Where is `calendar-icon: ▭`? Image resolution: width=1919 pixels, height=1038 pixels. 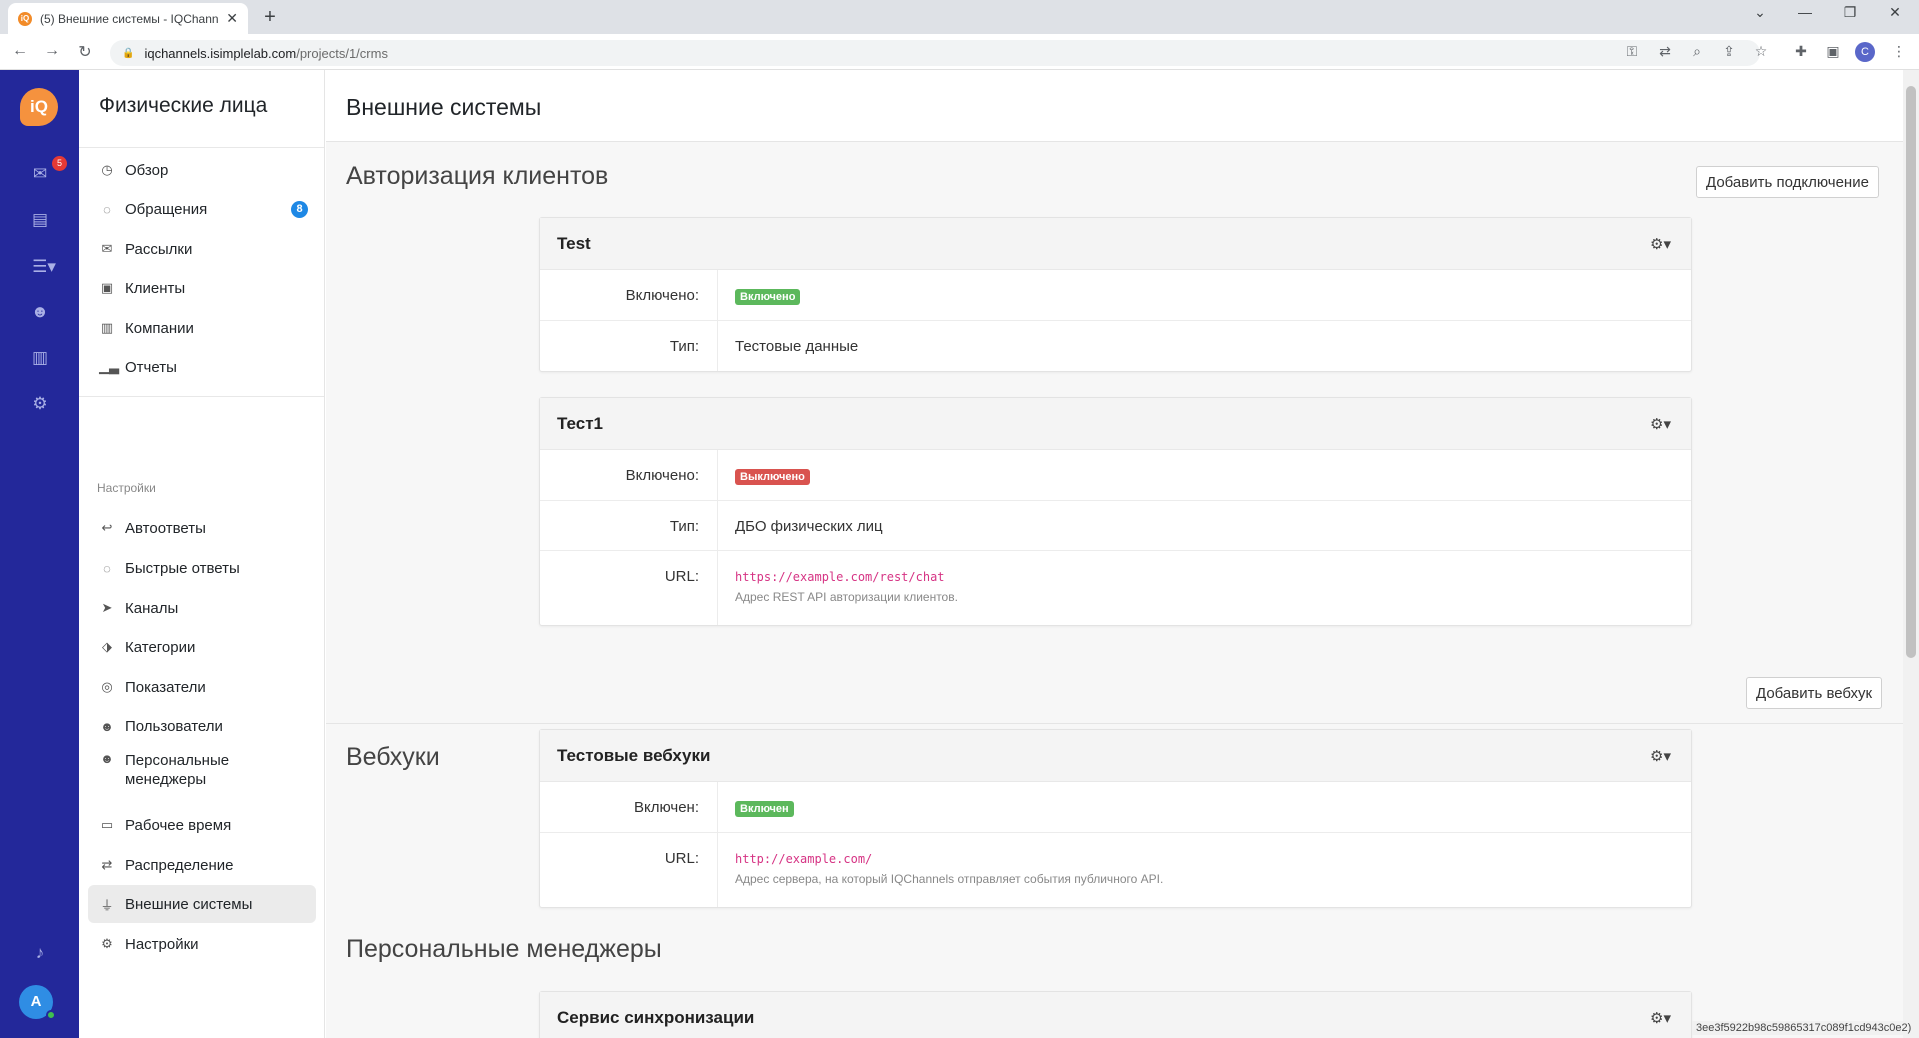 calendar-icon: ▭ is located at coordinates (107, 824).